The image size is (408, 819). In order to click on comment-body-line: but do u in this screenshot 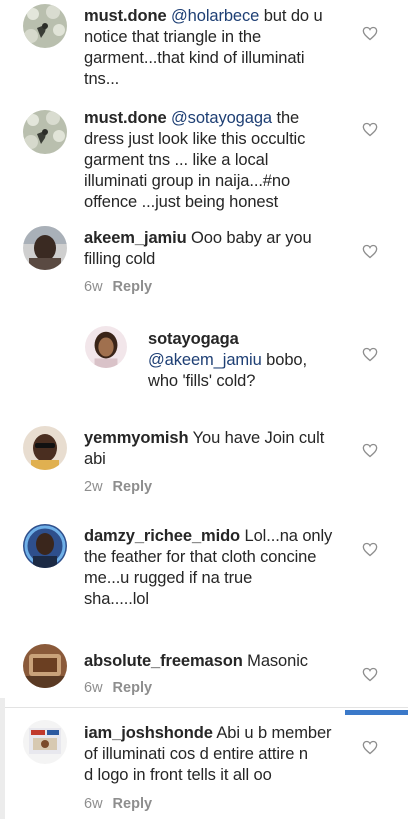, I will do `click(293, 16)`.